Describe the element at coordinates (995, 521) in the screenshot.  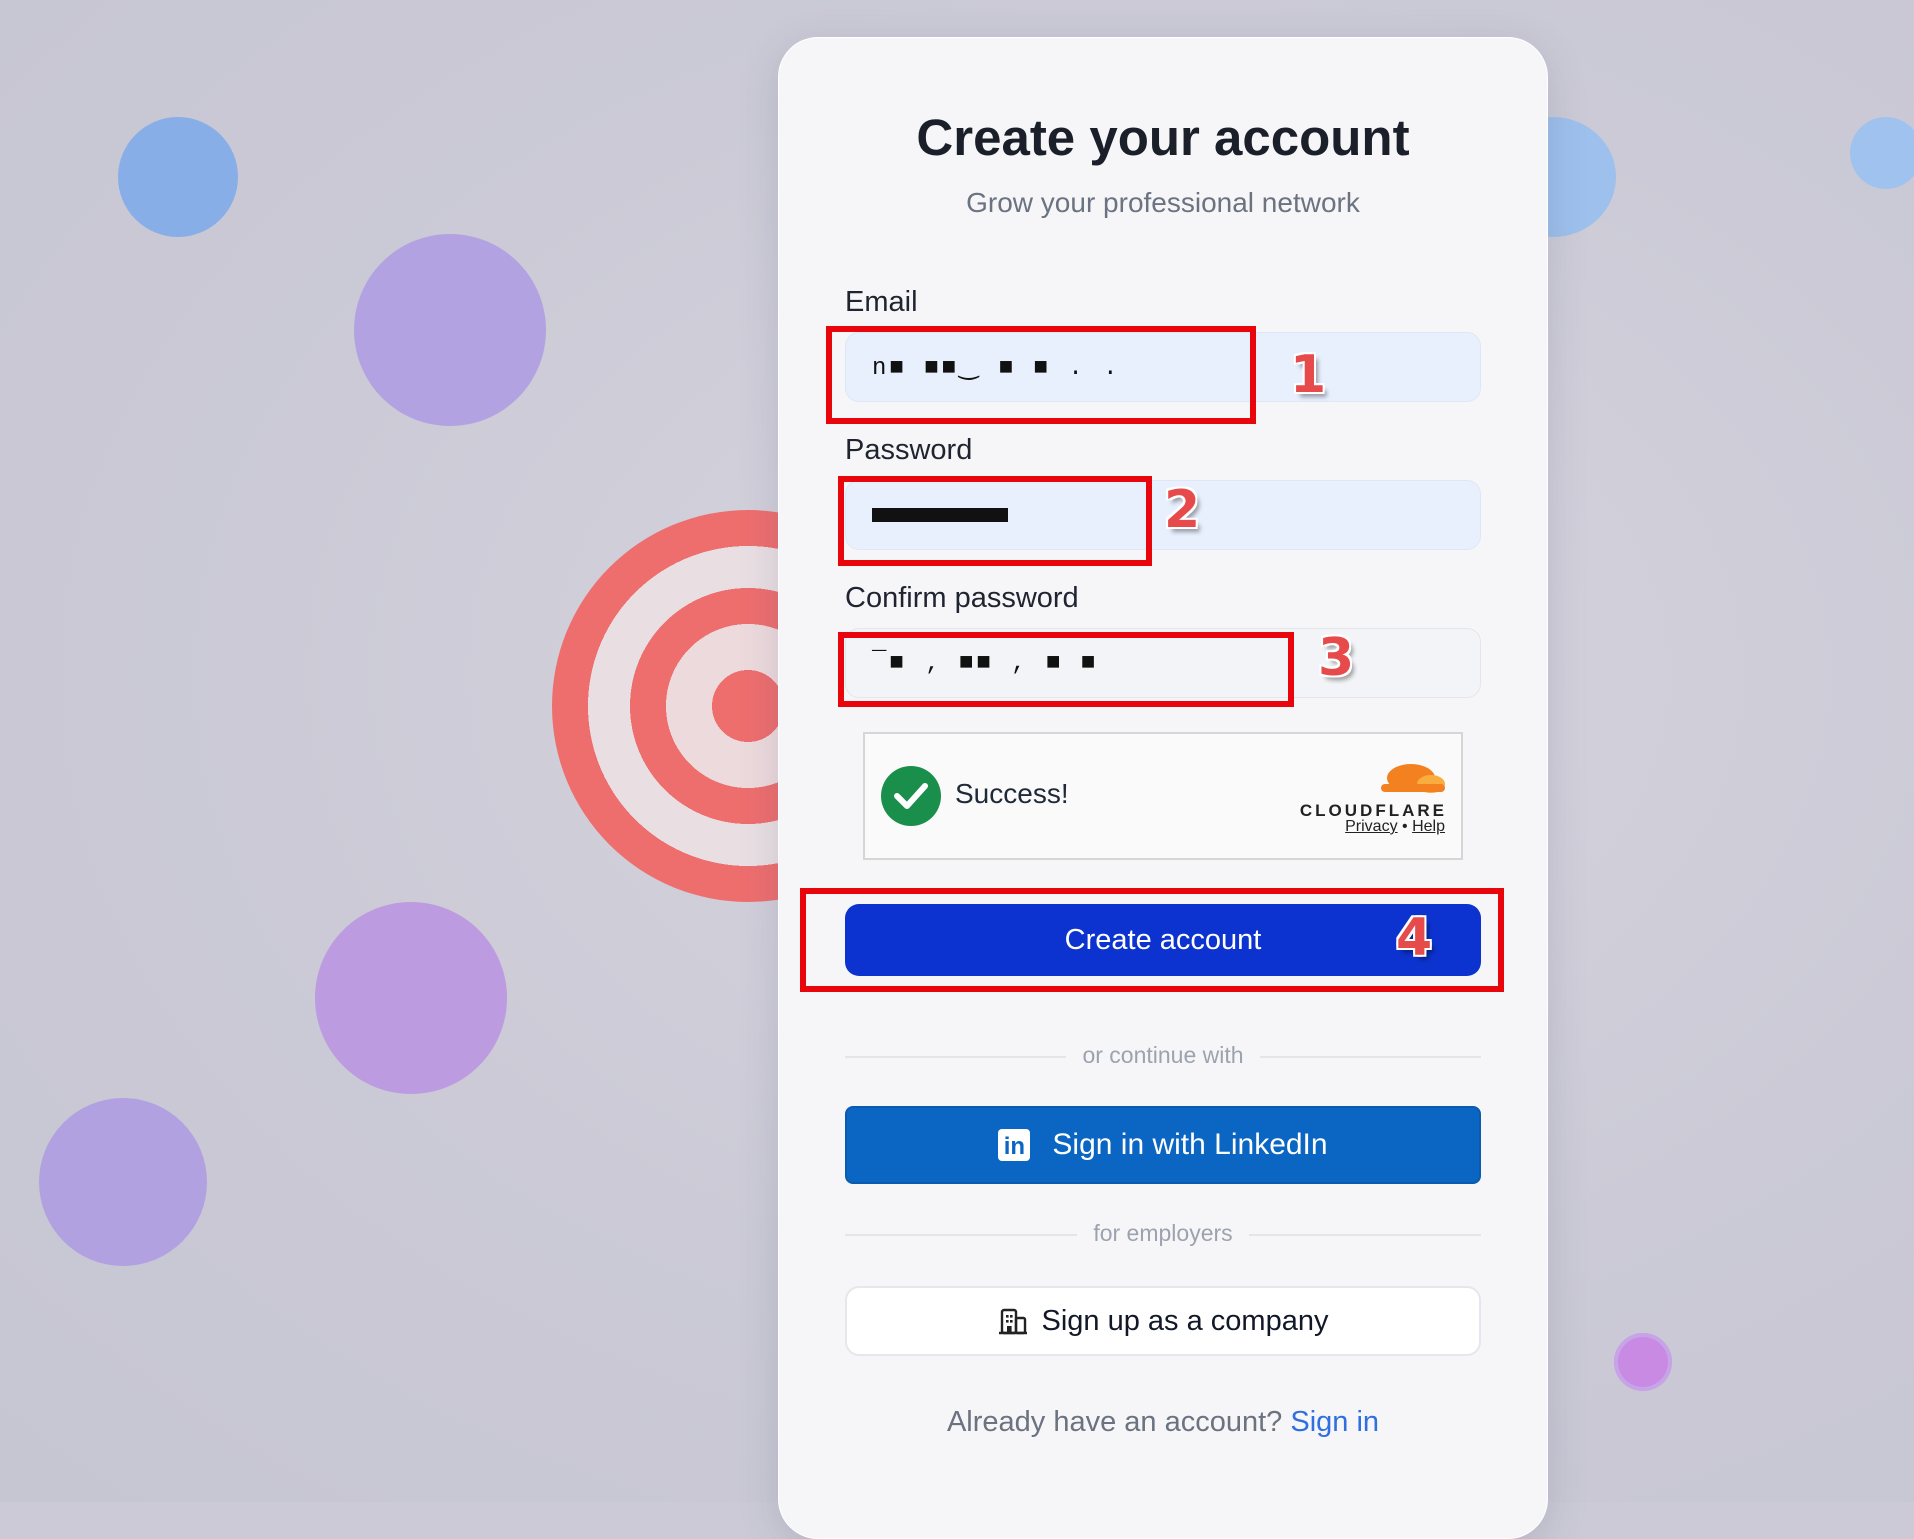
I see `highlight-box-password` at that location.